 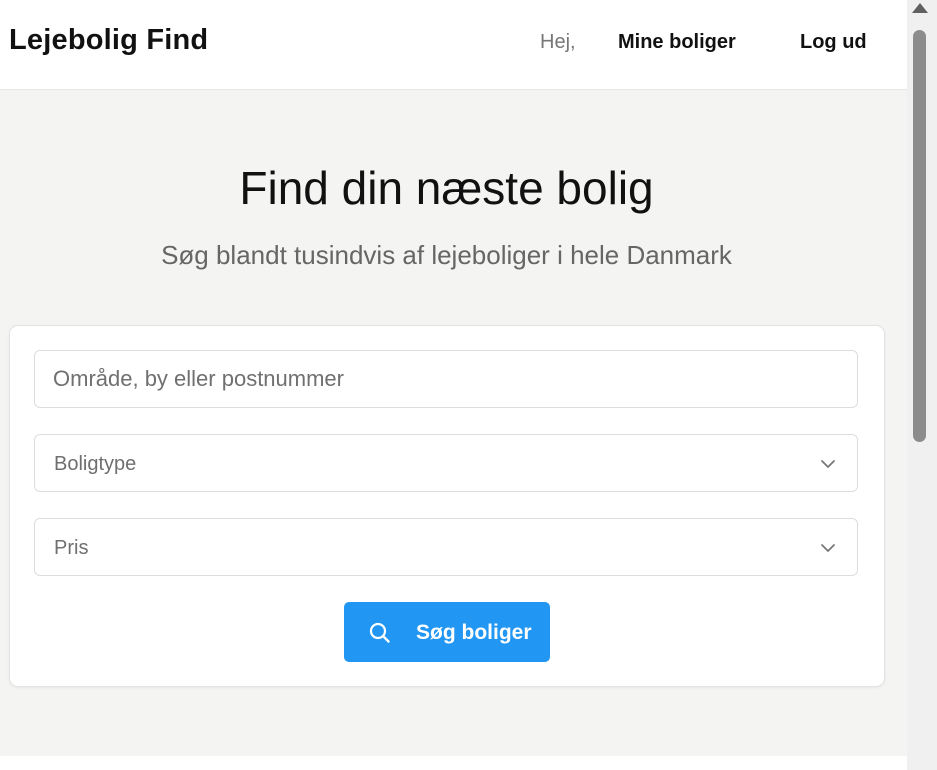 What do you see at coordinates (446, 547) in the screenshot?
I see `price-select: Pris` at bounding box center [446, 547].